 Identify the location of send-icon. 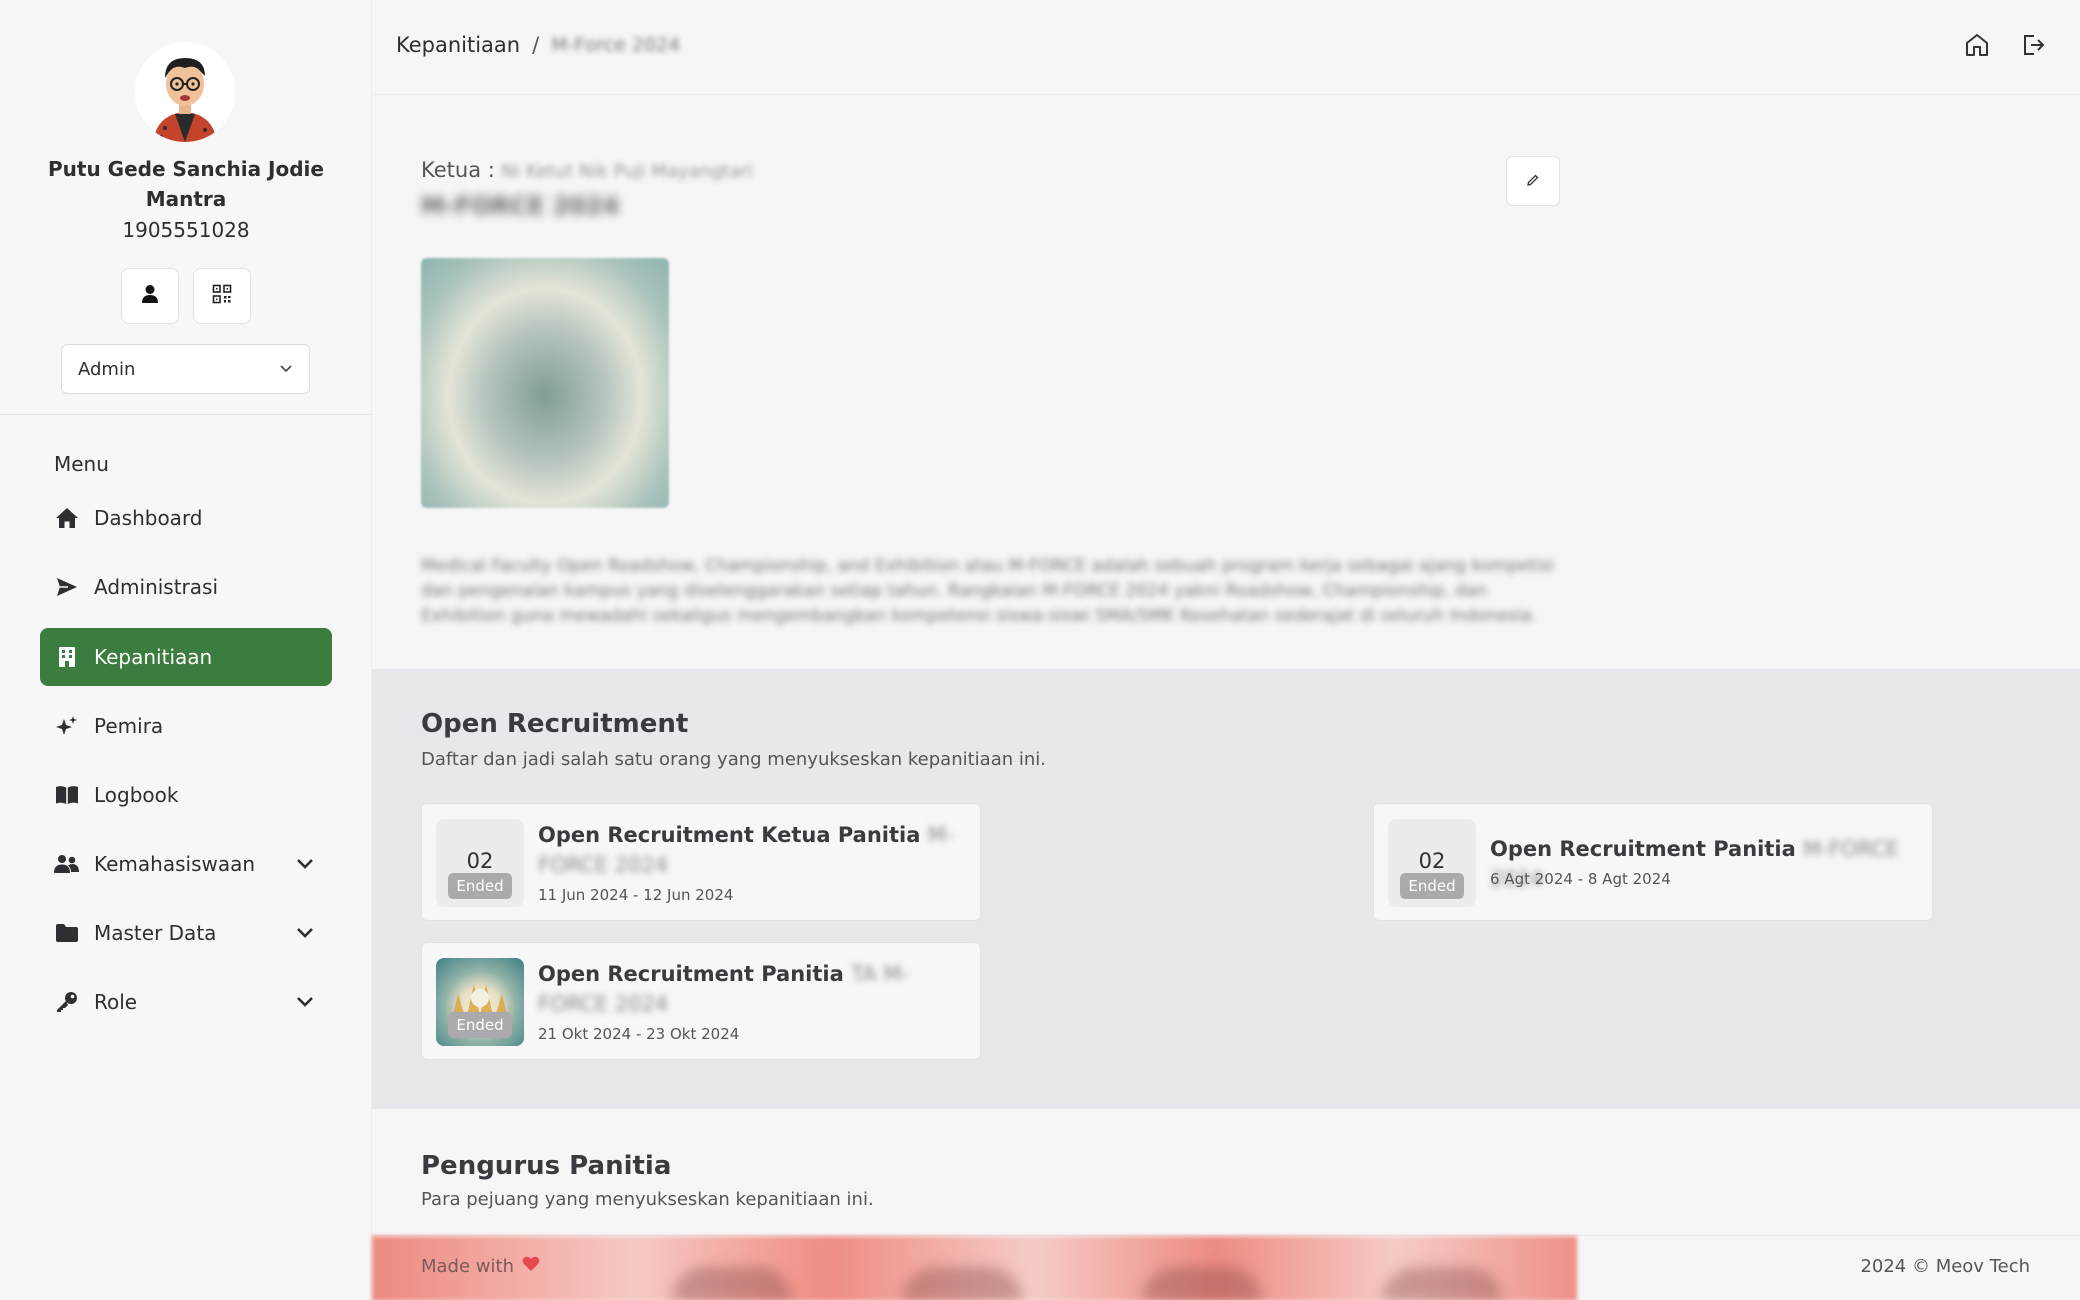
(67, 587).